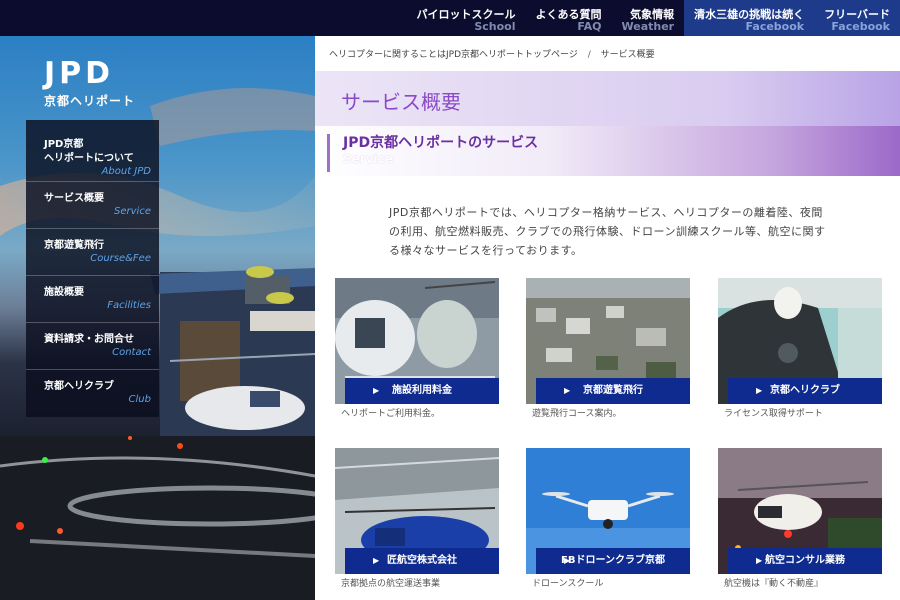 The image size is (900, 600). What do you see at coordinates (857, 18) in the screenshot?
I see `topnav-freebird-facebook: フリーバード Facebook` at bounding box center [857, 18].